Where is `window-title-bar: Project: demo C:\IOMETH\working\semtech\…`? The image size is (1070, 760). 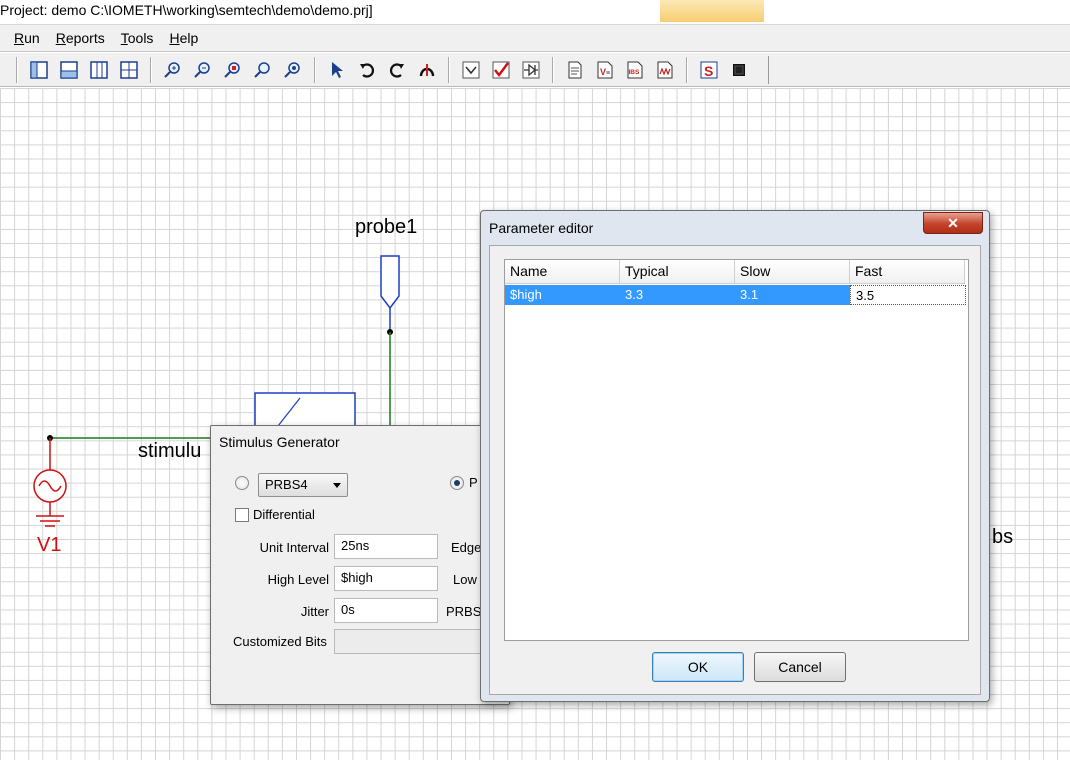
window-title-bar: Project: demo C:\IOMETH\working\semtech\… is located at coordinates (535, 12).